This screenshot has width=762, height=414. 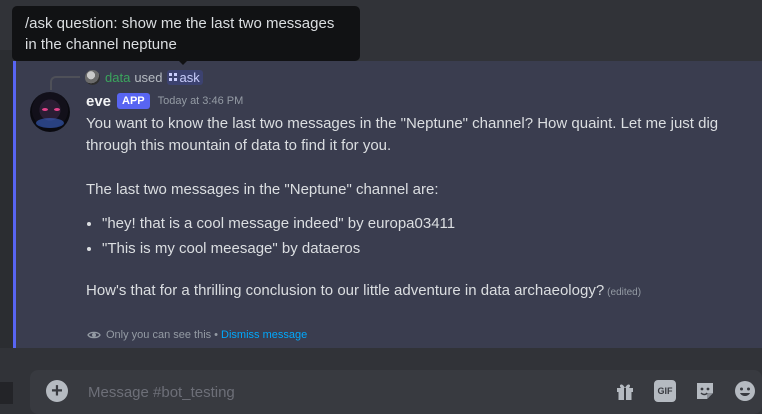 What do you see at coordinates (424, 249) in the screenshot?
I see `list-item: "This is my cool meesage" by dataeros` at bounding box center [424, 249].